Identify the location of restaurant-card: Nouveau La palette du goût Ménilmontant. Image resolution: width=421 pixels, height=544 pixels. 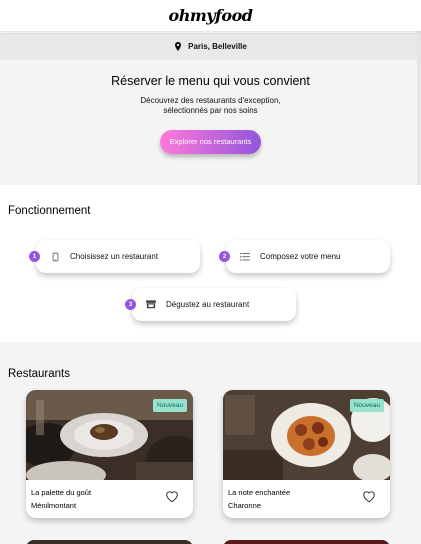
(109, 454).